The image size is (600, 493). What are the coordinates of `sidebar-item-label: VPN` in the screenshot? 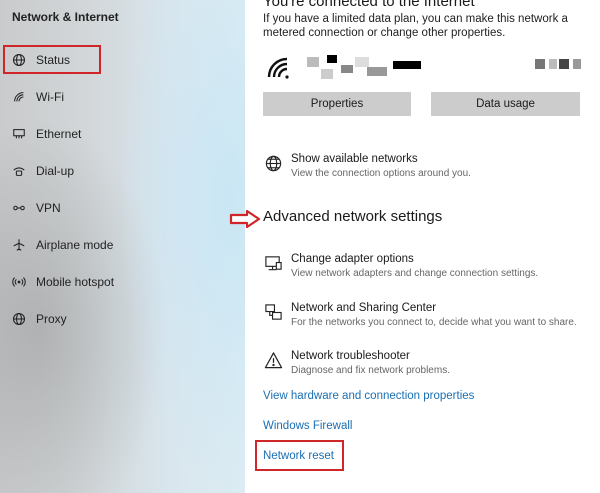 It's located at (48, 208).